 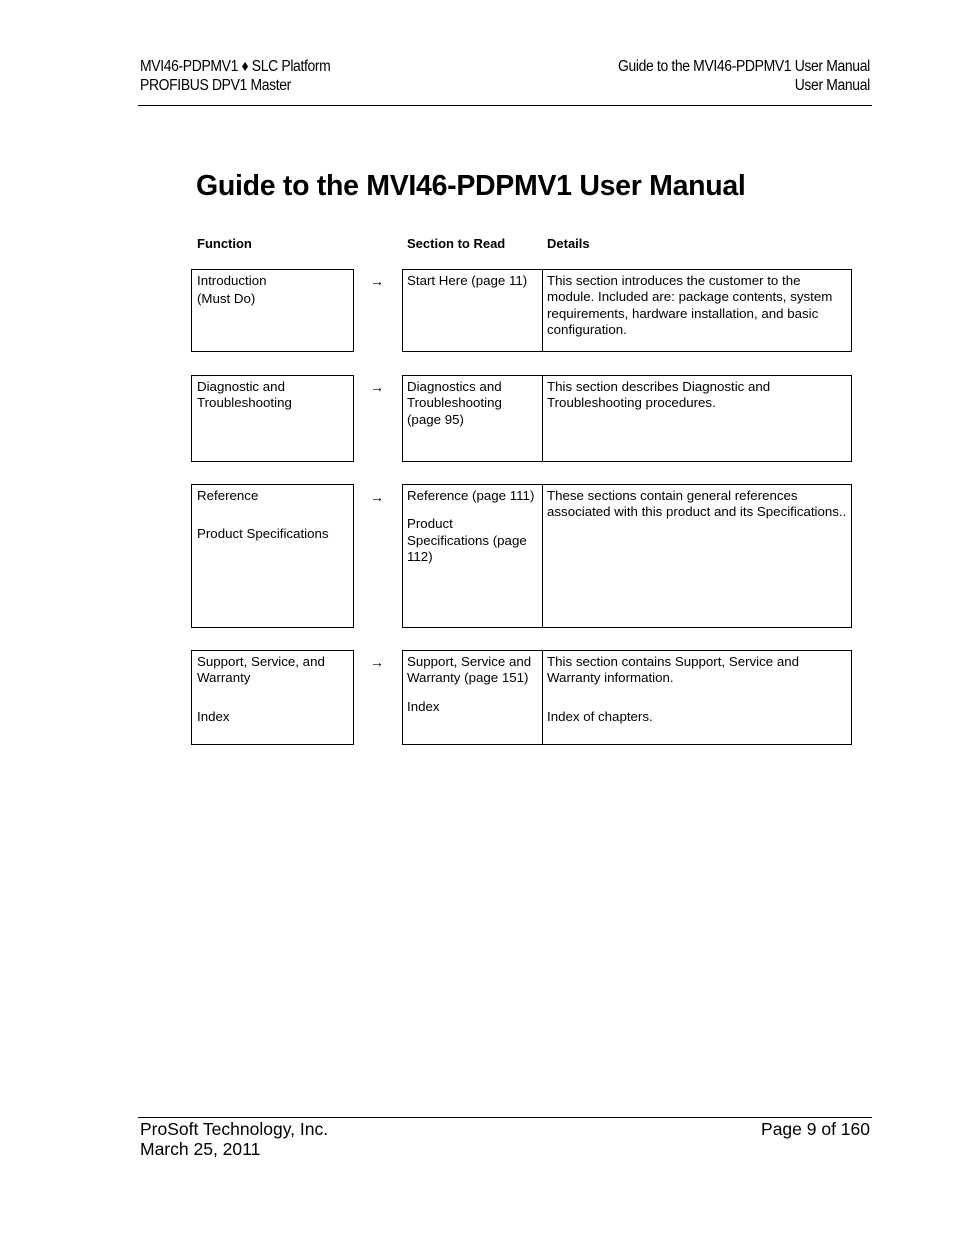 I want to click on header-section-title: Guide to the MVI46-PDPMV1 User Manual, so click(x=744, y=66).